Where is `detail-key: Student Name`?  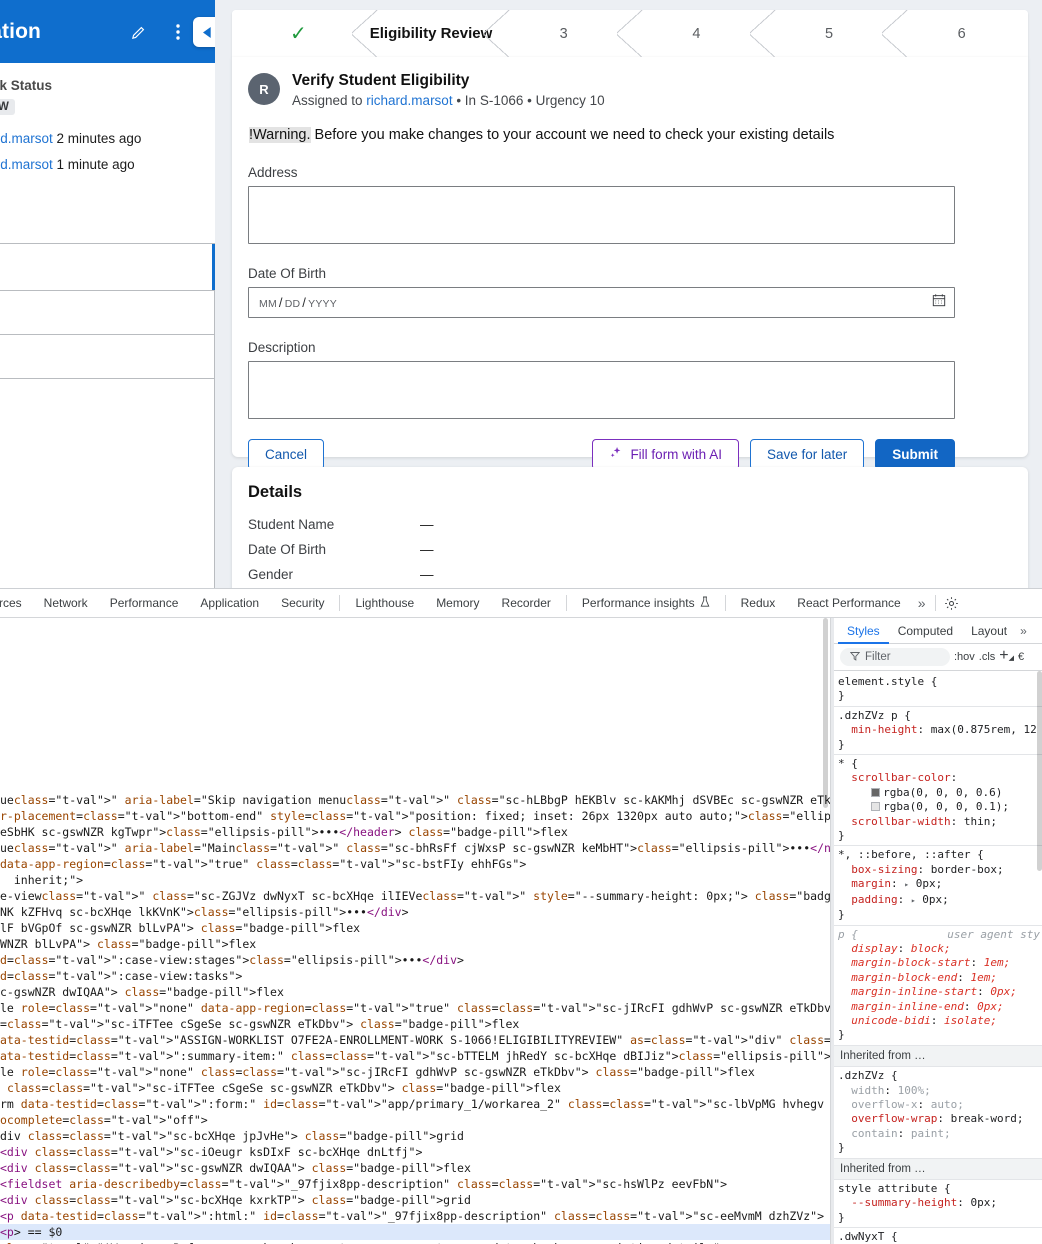 detail-key: Student Name is located at coordinates (291, 524).